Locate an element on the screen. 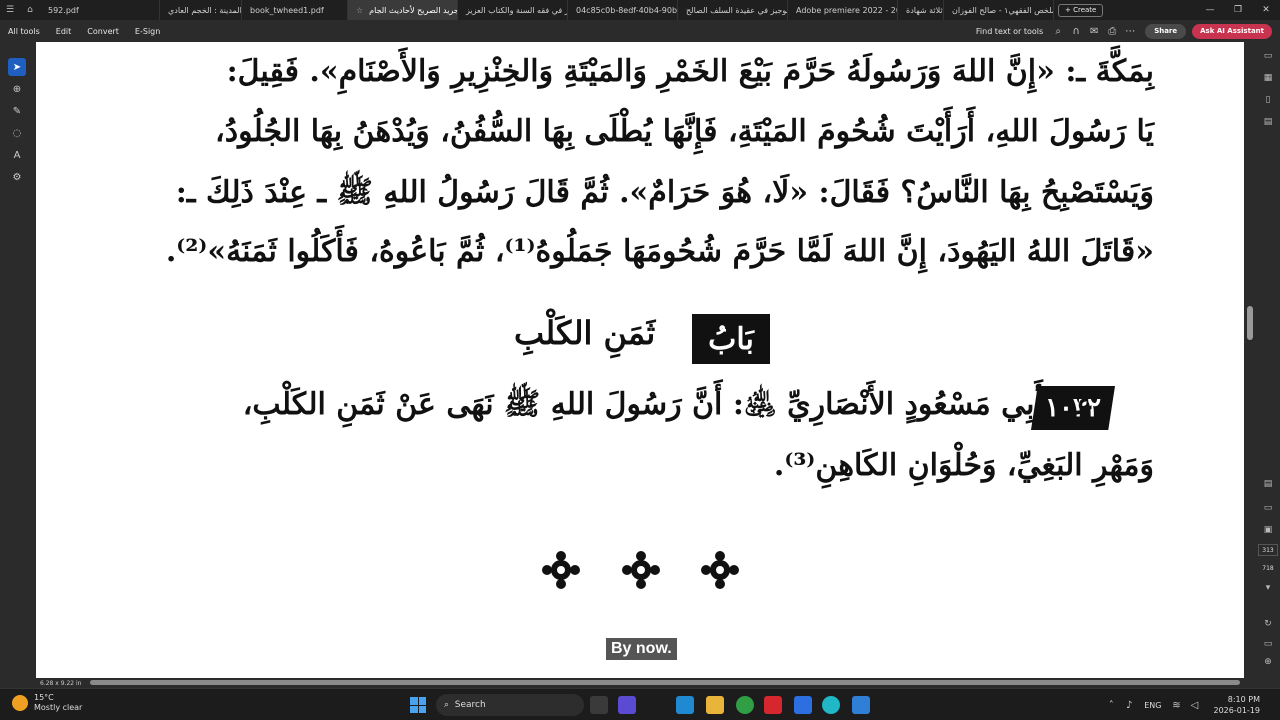 This screenshot has height=720, width=1280. stamp-tool-icon: ⚙ is located at coordinates (17, 177).